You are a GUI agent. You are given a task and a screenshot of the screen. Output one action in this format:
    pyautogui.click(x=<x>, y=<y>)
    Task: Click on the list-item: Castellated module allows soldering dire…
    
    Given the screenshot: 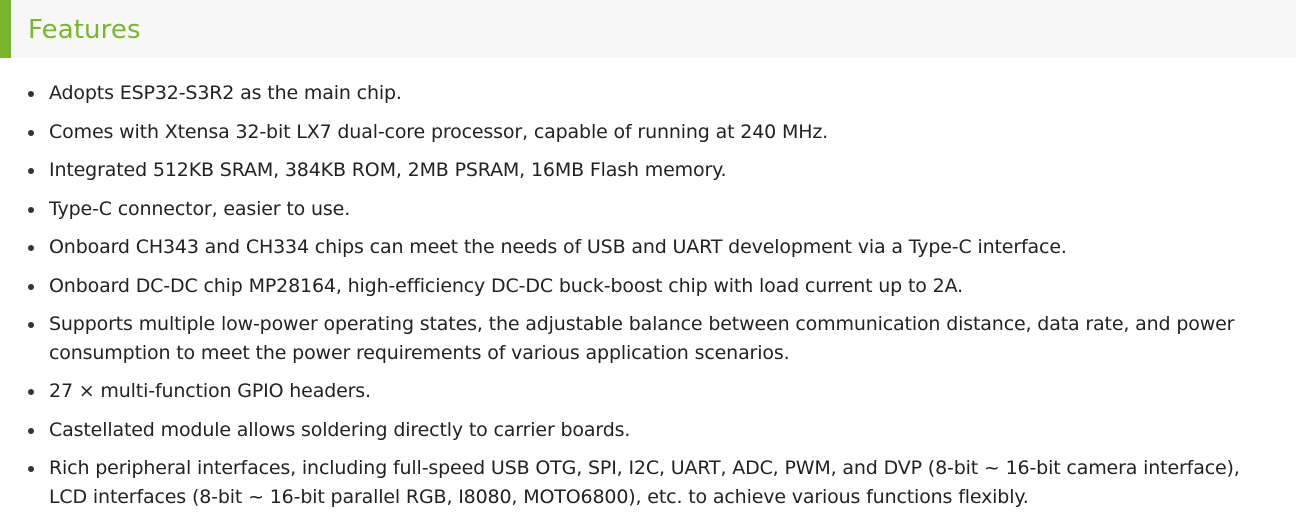 What is the action you would take?
    pyautogui.click(x=648, y=430)
    